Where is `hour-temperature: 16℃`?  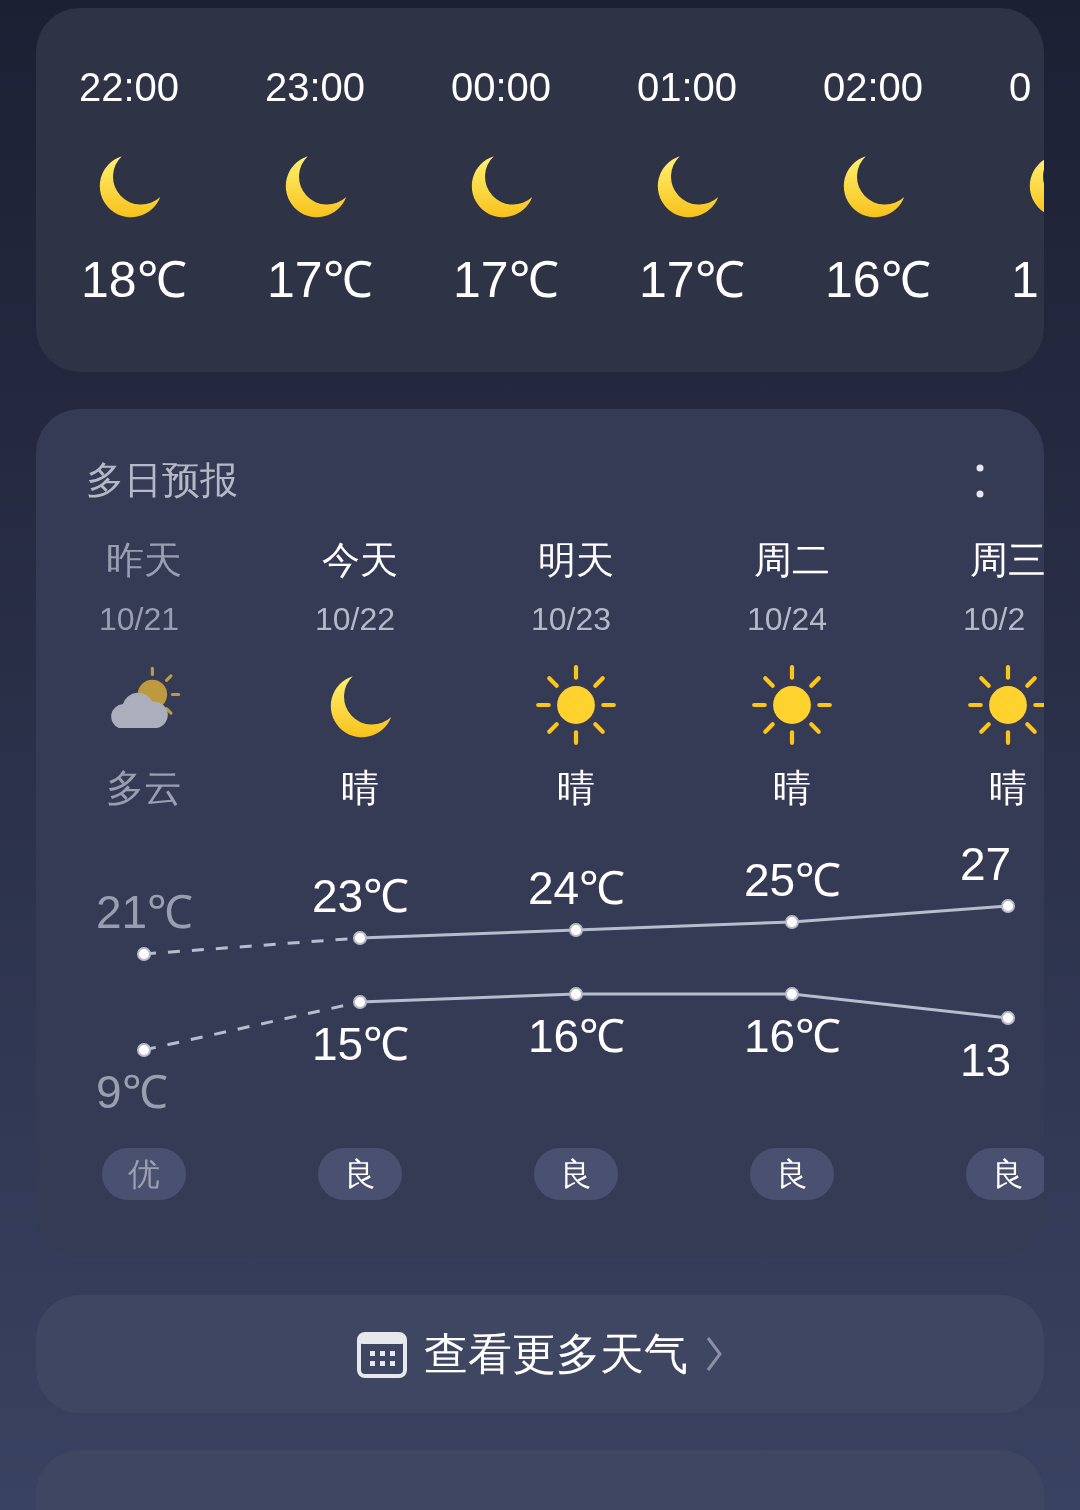 hour-temperature: 16℃ is located at coordinates (878, 280).